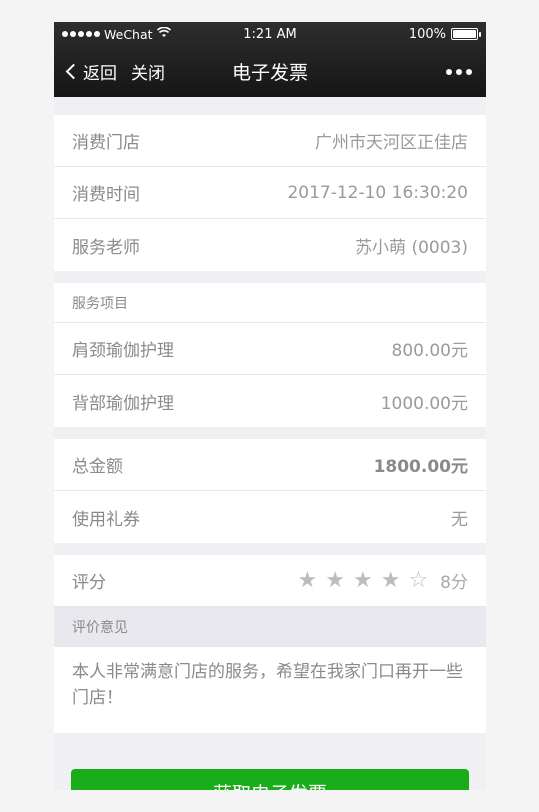 The height and width of the screenshot is (812, 539). I want to click on header-bar: WeChat 1:21 AM 100% 返回 关闭 电子发票, so click(270, 59).